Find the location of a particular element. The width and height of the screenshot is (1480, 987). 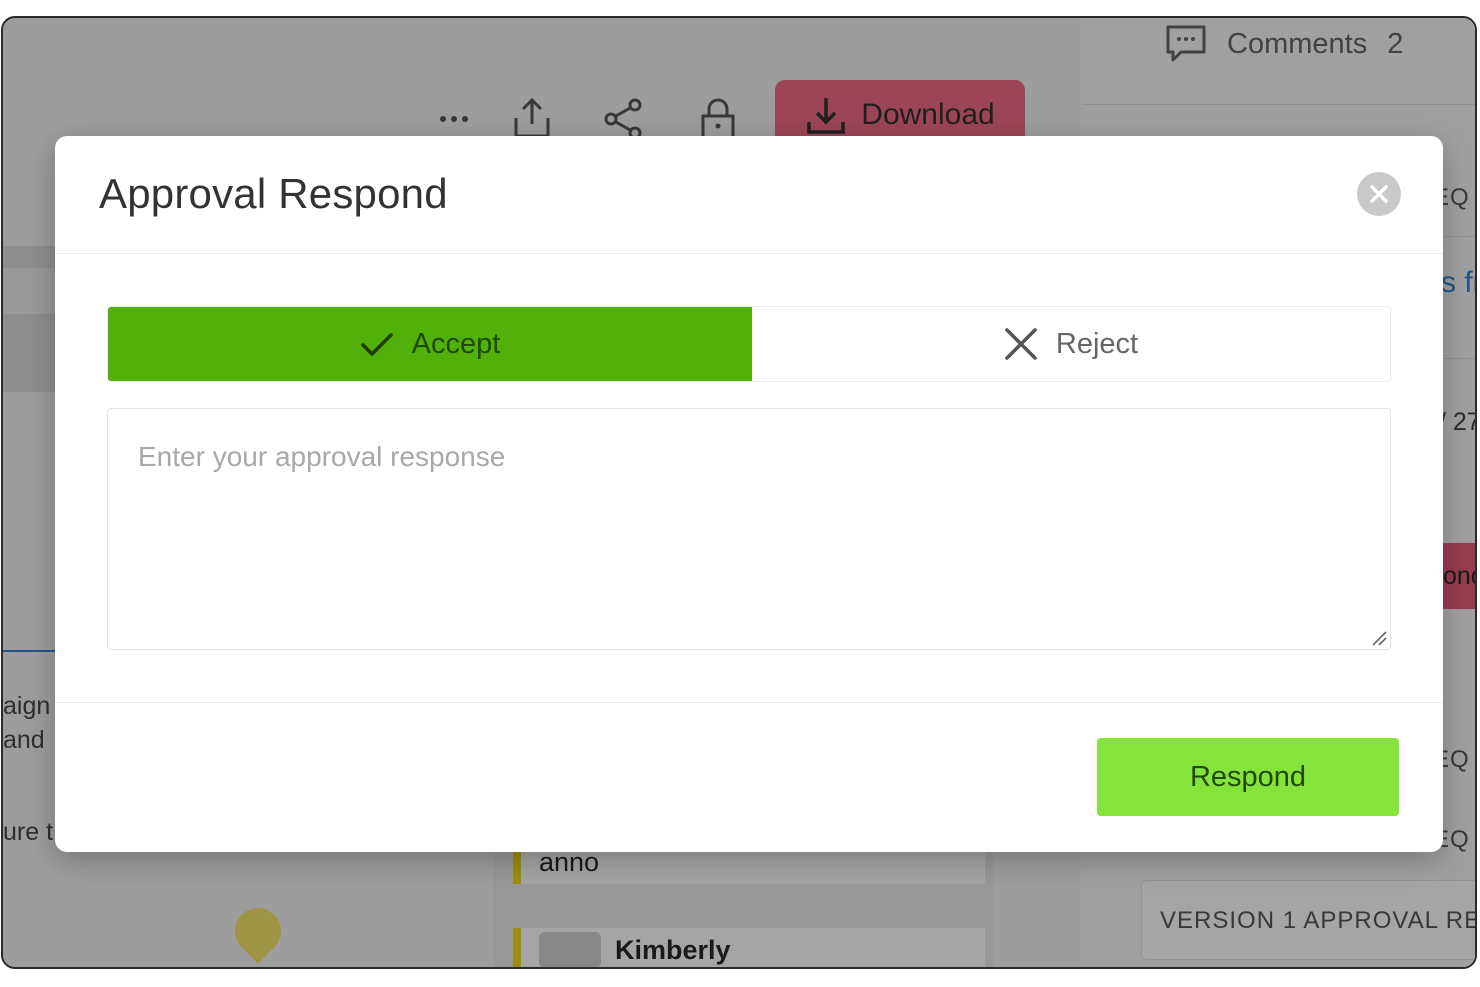

close-icon is located at coordinates (1379, 194).